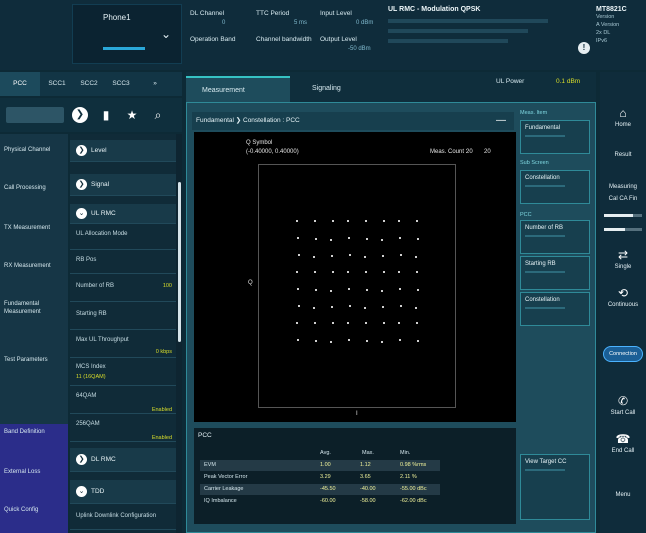 This screenshot has height=533, width=646. Describe the element at coordinates (623, 155) in the screenshot. I see `result-button: Result` at that location.